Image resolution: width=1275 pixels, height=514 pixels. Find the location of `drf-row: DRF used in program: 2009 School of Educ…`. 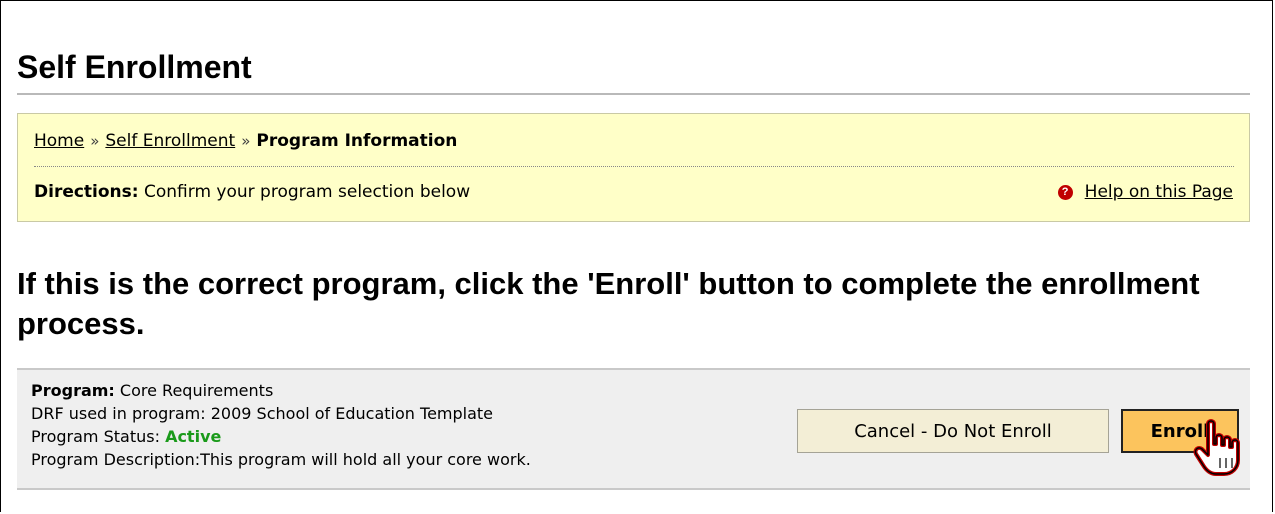

drf-row: DRF used in program: 2009 School of Educ… is located at coordinates (281, 413).